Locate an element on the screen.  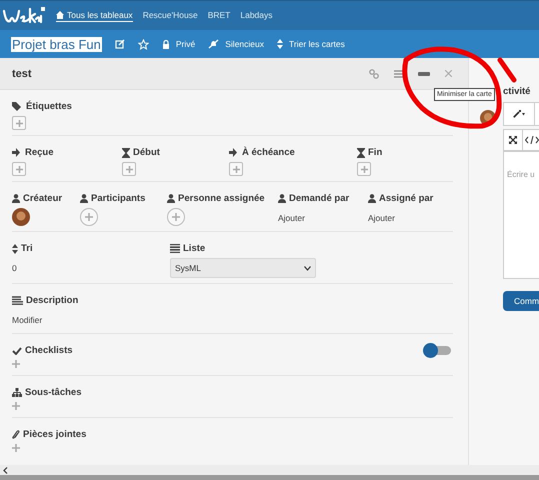
people-label: Demandé par is located at coordinates (319, 198).